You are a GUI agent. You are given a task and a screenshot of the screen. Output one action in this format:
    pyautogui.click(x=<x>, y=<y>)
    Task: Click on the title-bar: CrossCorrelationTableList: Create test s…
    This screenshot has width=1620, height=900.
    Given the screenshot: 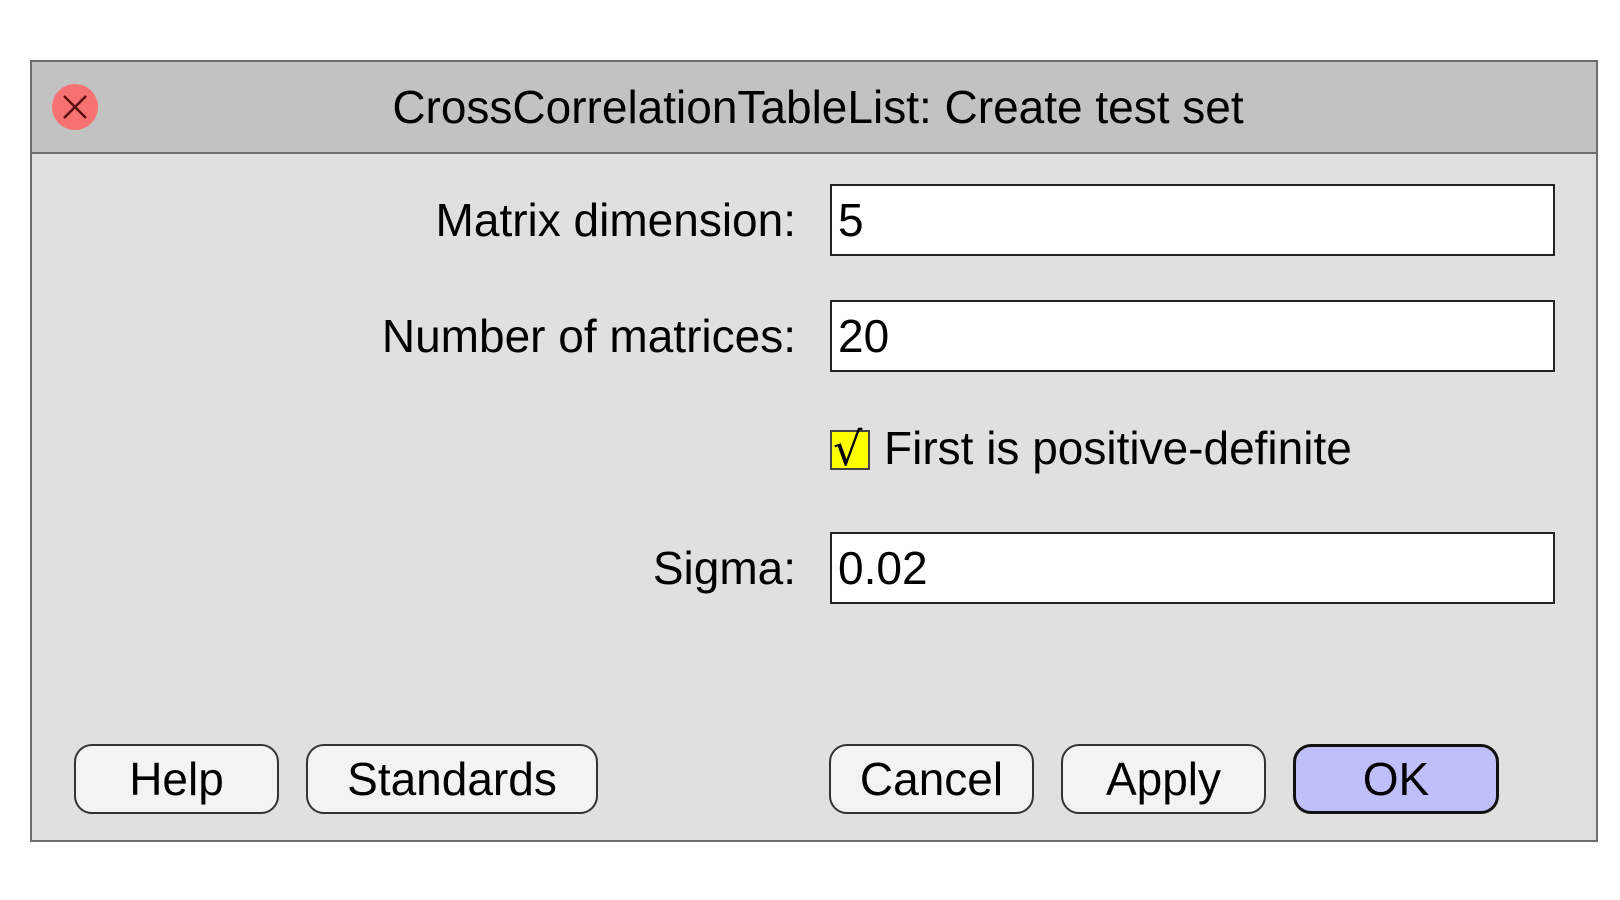 What is the action you would take?
    pyautogui.click(x=814, y=108)
    